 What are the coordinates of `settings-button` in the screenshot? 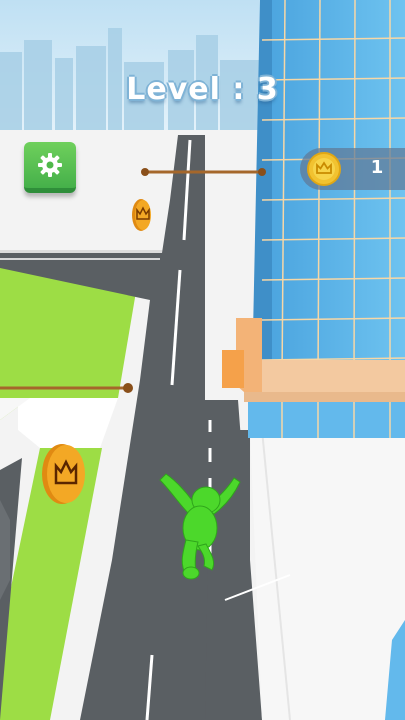 It's located at (50, 167).